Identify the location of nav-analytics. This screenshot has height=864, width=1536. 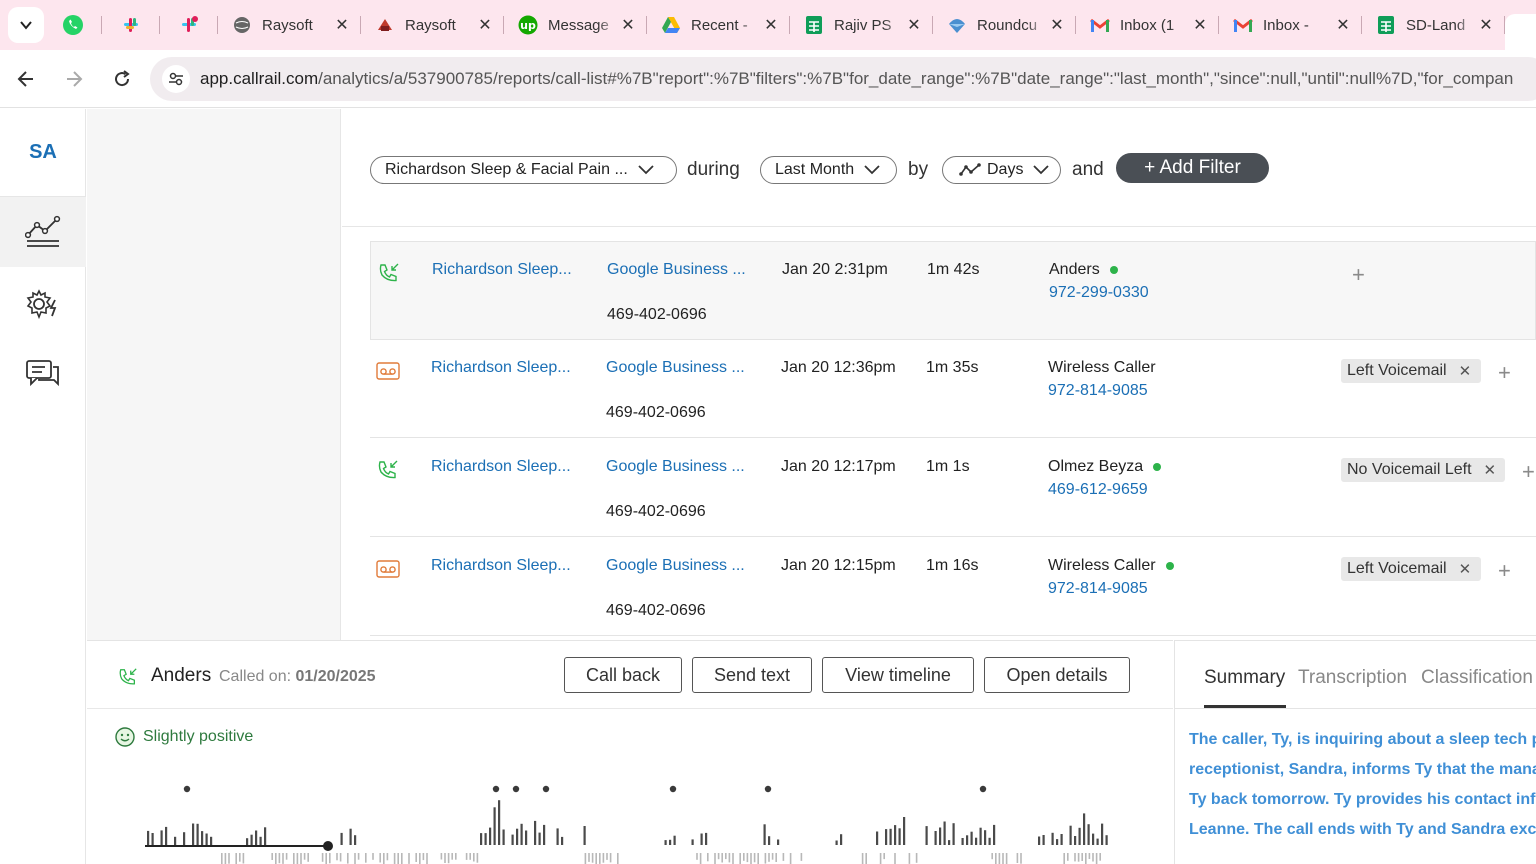
(43, 232).